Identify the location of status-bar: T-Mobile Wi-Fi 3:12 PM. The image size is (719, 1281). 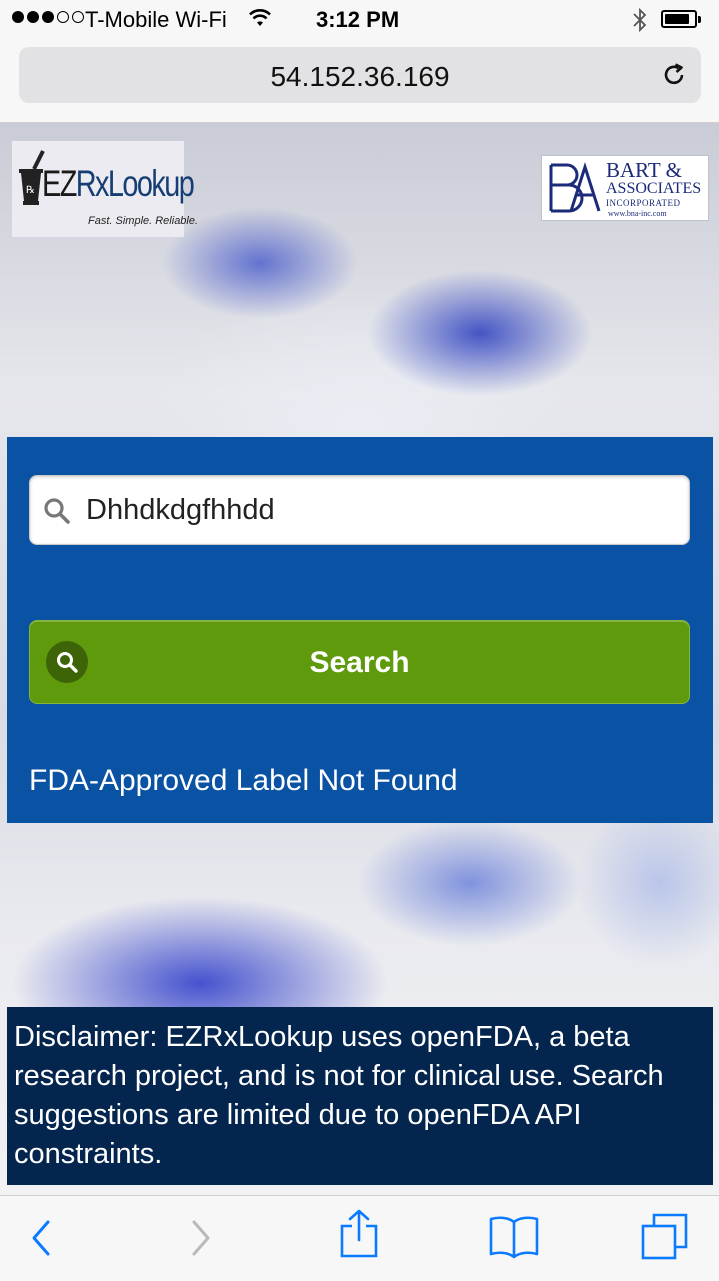
(359, 20).